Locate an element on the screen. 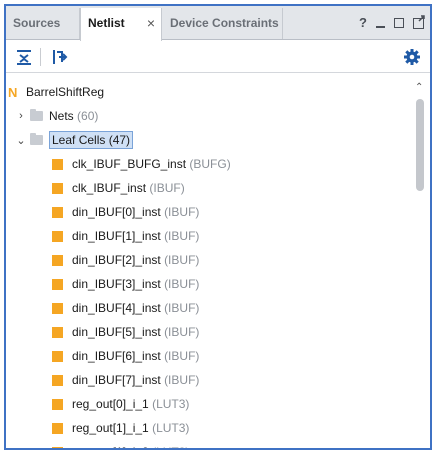 Image resolution: width=437 pixels, height=455 pixels. leaf-cells-label: Leaf Cells (47) is located at coordinates (91, 140).